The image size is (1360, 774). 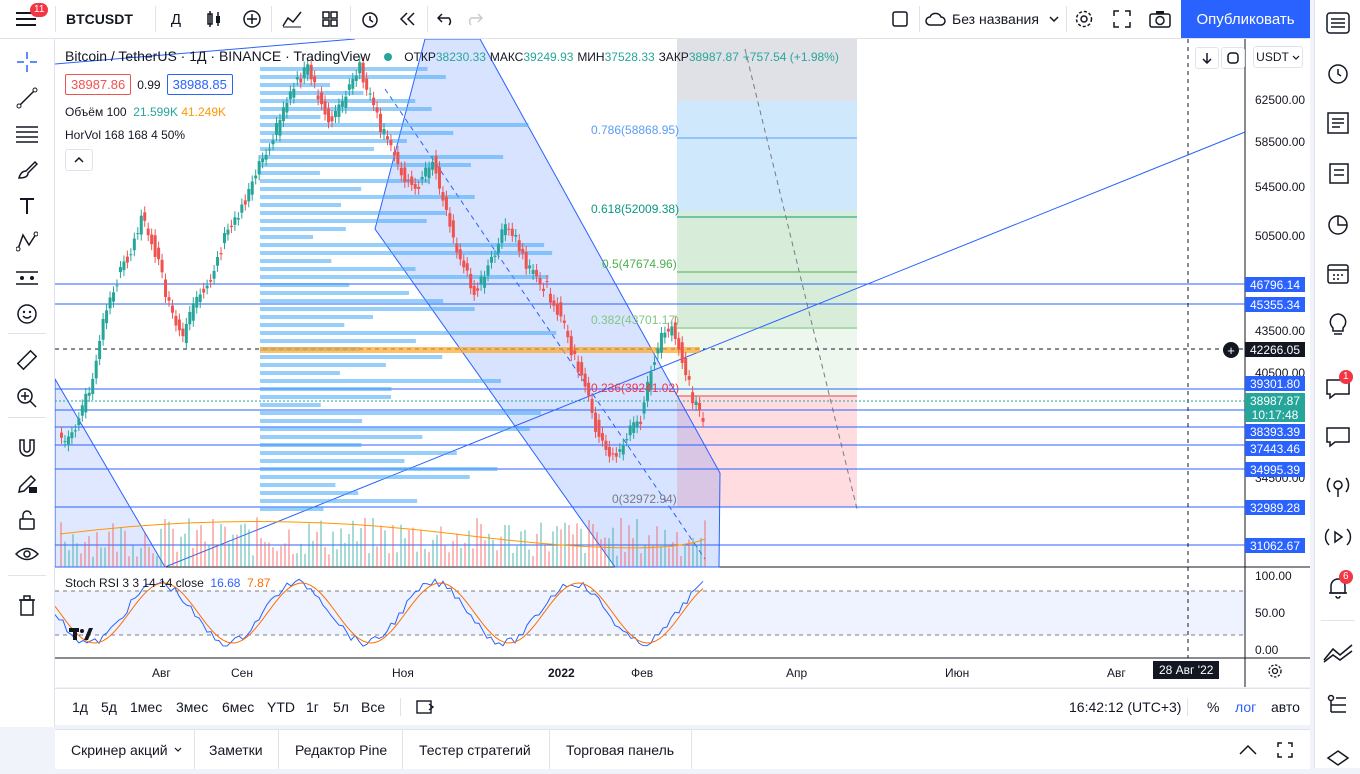 What do you see at coordinates (27, 134) in the screenshot?
I see `fib-tool` at bounding box center [27, 134].